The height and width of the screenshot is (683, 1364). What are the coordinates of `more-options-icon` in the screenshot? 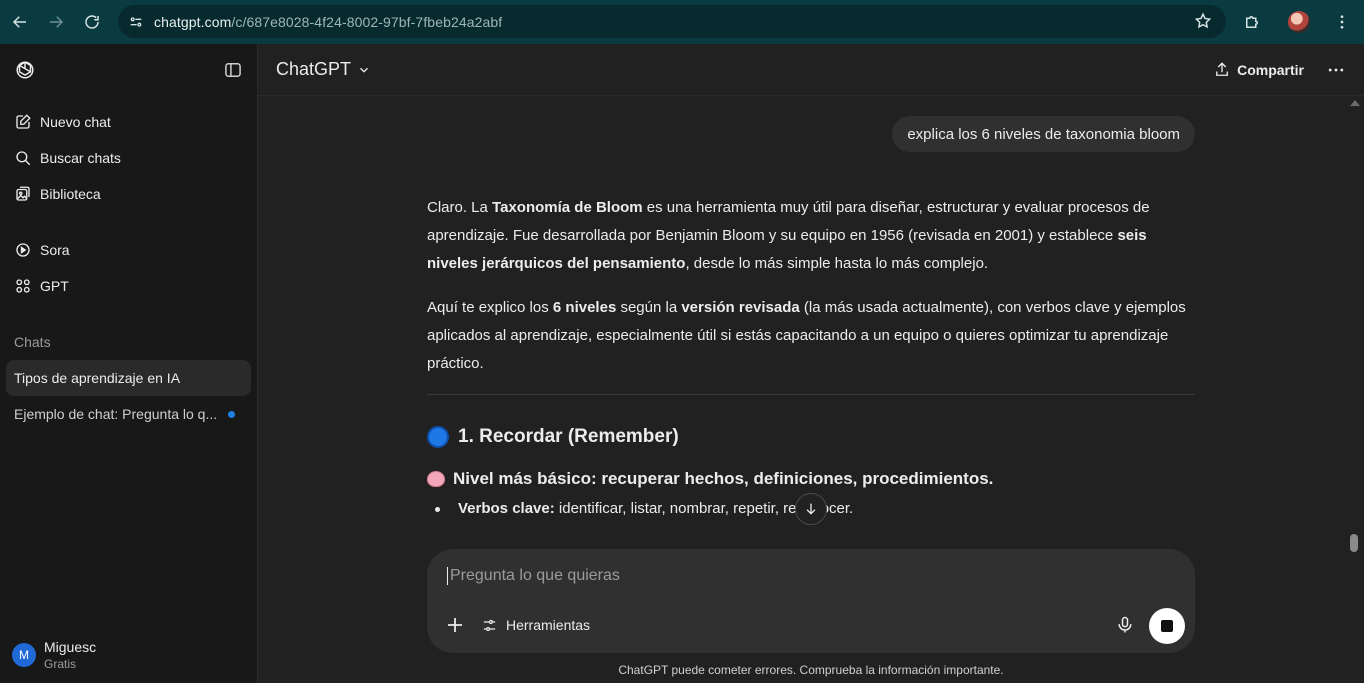 It's located at (1336, 70).